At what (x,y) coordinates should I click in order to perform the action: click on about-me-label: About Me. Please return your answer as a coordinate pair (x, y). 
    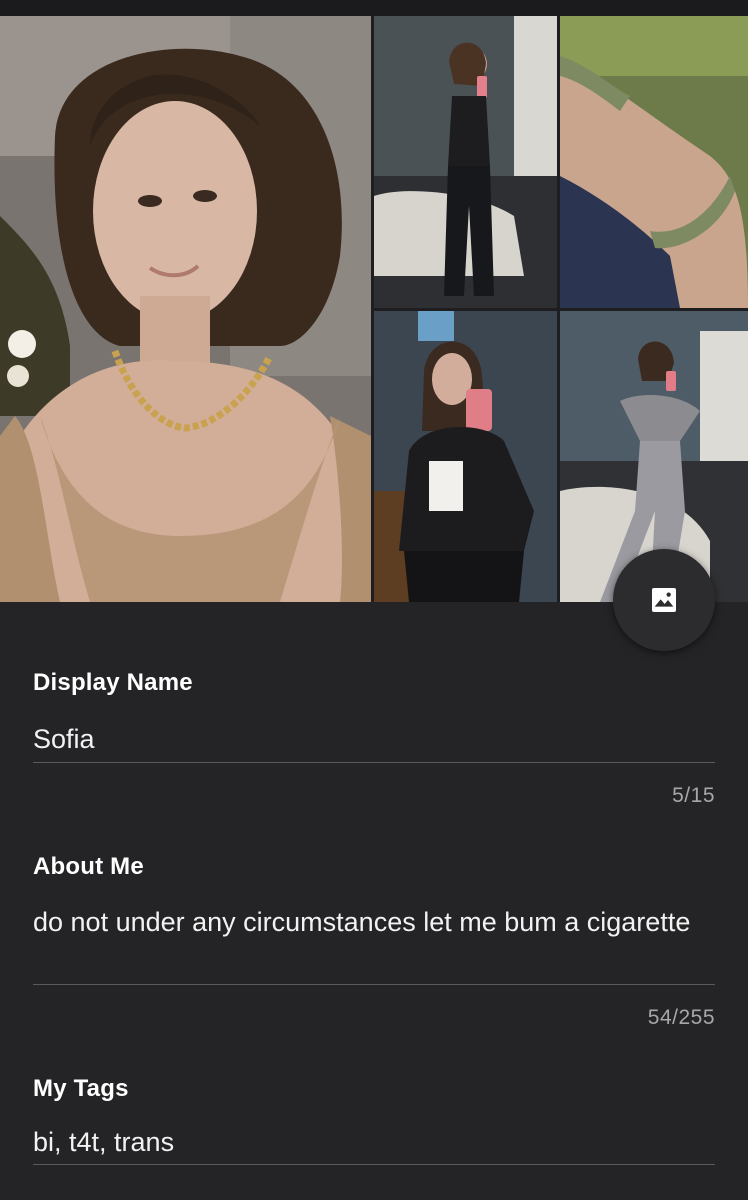
    Looking at the image, I should click on (88, 866).